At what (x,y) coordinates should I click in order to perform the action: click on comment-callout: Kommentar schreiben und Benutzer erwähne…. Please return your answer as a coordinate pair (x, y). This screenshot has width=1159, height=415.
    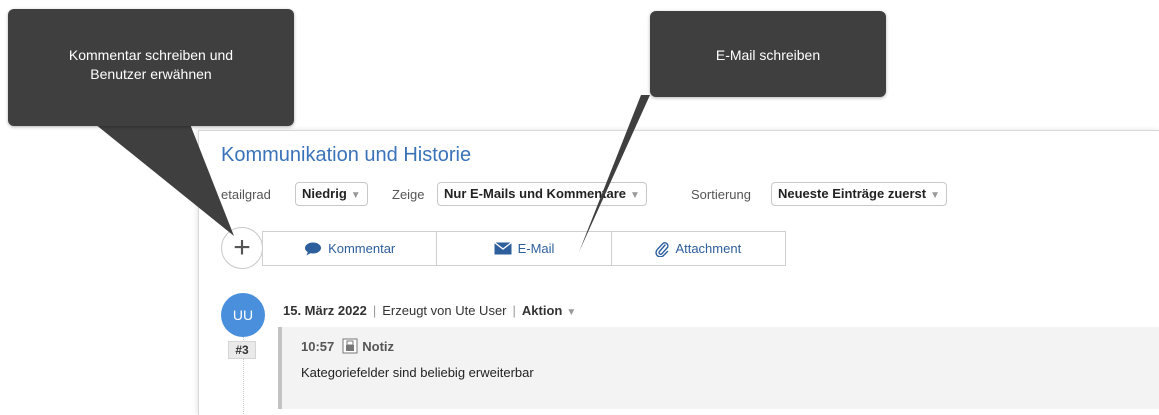
    Looking at the image, I should click on (151, 67).